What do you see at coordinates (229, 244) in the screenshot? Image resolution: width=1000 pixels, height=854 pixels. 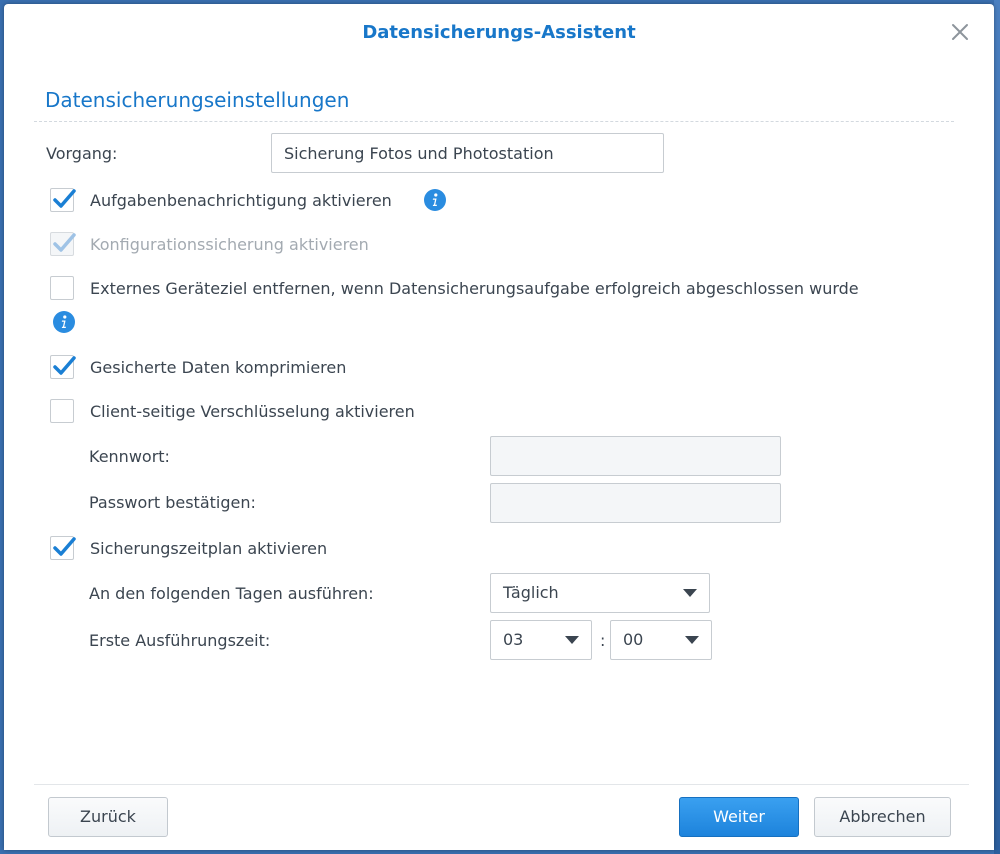 I see `config-backup-label: Konfigurationssicherung aktivieren` at bounding box center [229, 244].